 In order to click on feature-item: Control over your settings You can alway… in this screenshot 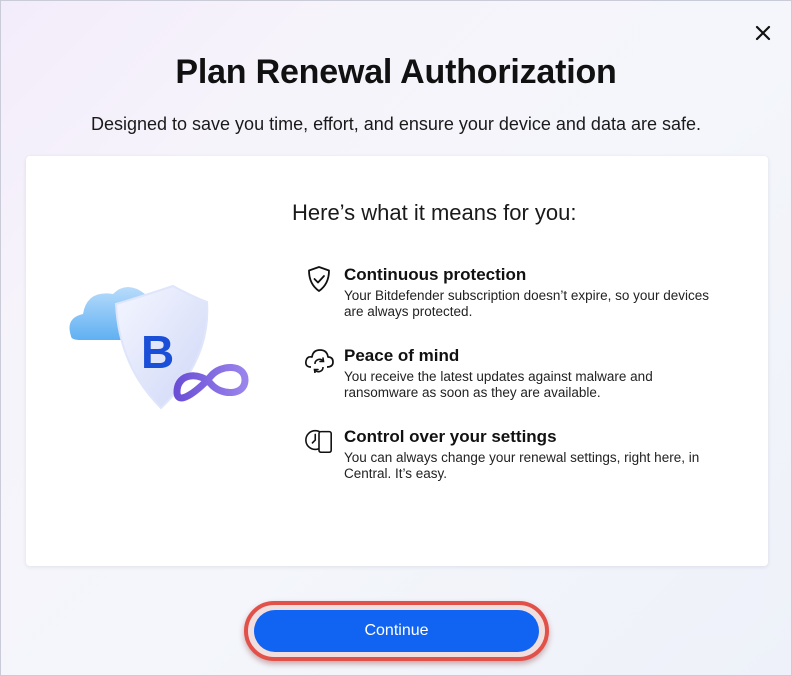, I will do `click(524, 466)`.